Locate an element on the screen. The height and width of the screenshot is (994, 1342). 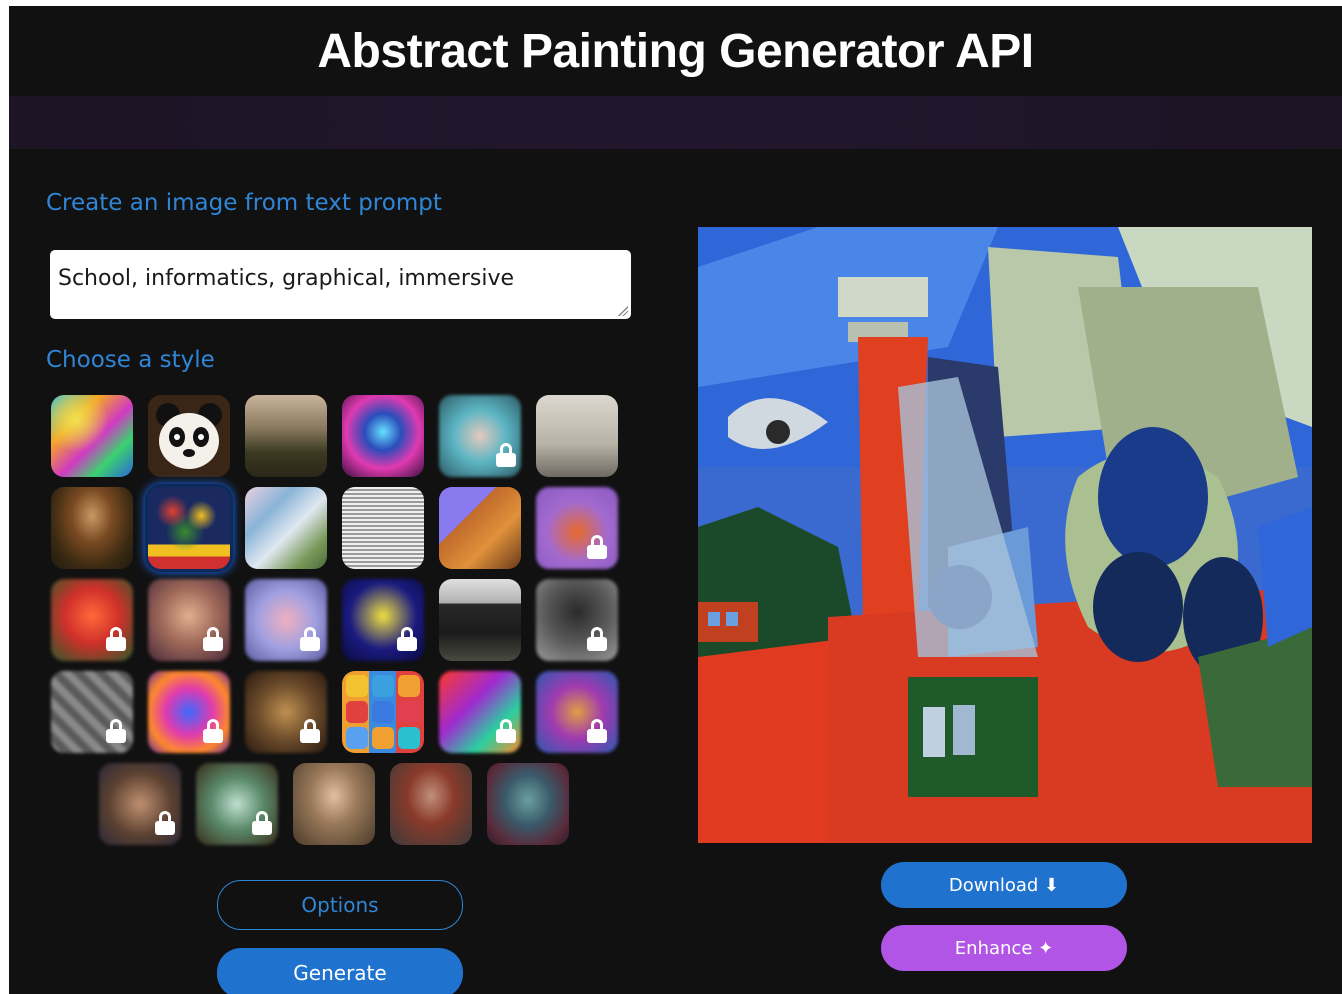
style-flowers is located at coordinates (189, 528).